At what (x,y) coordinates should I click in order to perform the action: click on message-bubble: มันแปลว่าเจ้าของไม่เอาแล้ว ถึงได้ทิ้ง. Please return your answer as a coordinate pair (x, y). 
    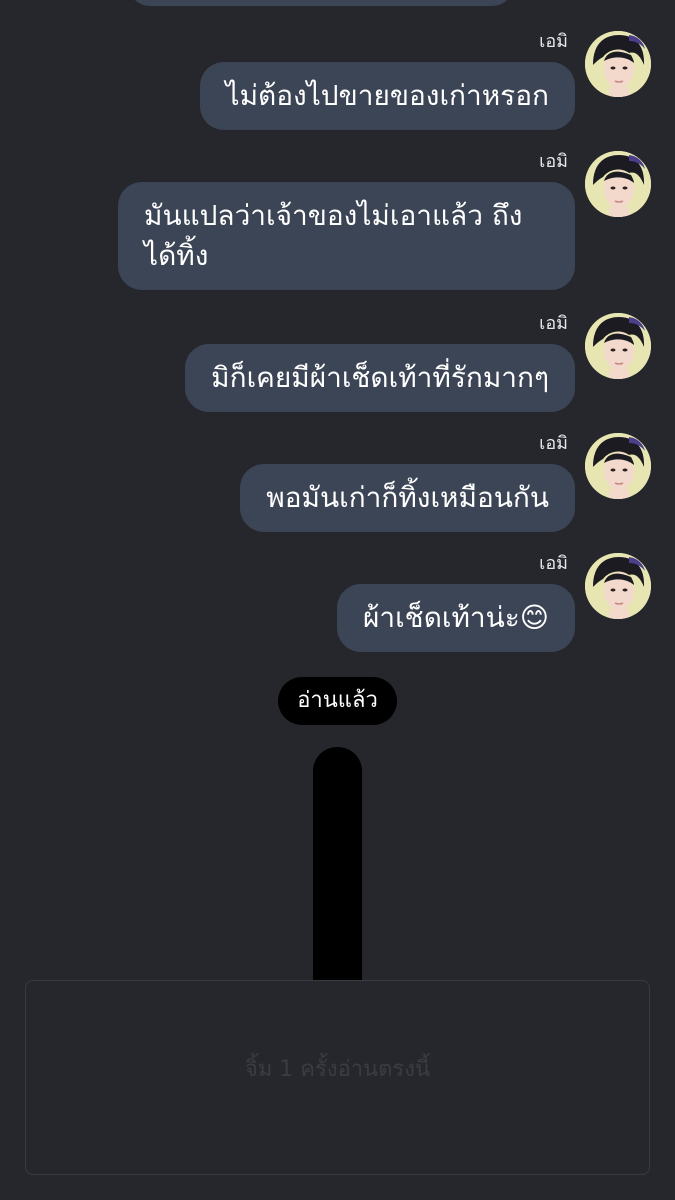
    Looking at the image, I should click on (346, 236).